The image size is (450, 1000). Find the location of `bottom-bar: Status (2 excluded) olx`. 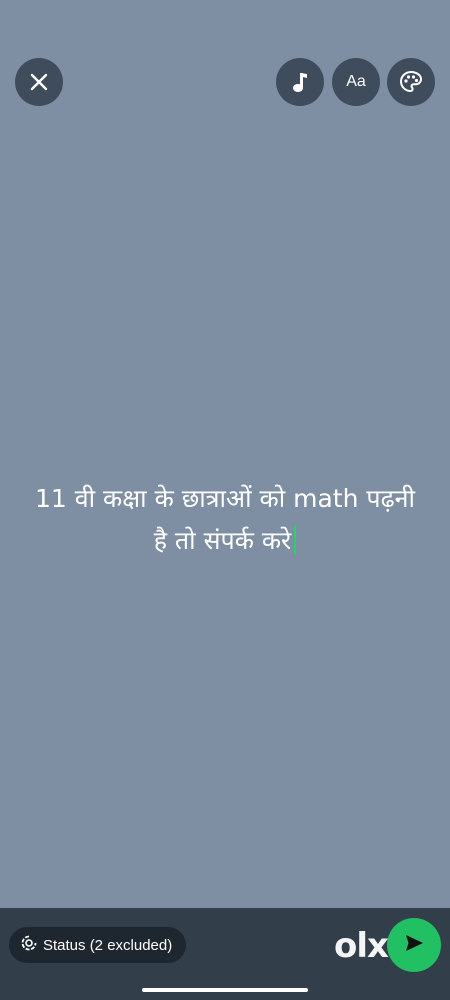

bottom-bar: Status (2 excluded) olx is located at coordinates (225, 954).